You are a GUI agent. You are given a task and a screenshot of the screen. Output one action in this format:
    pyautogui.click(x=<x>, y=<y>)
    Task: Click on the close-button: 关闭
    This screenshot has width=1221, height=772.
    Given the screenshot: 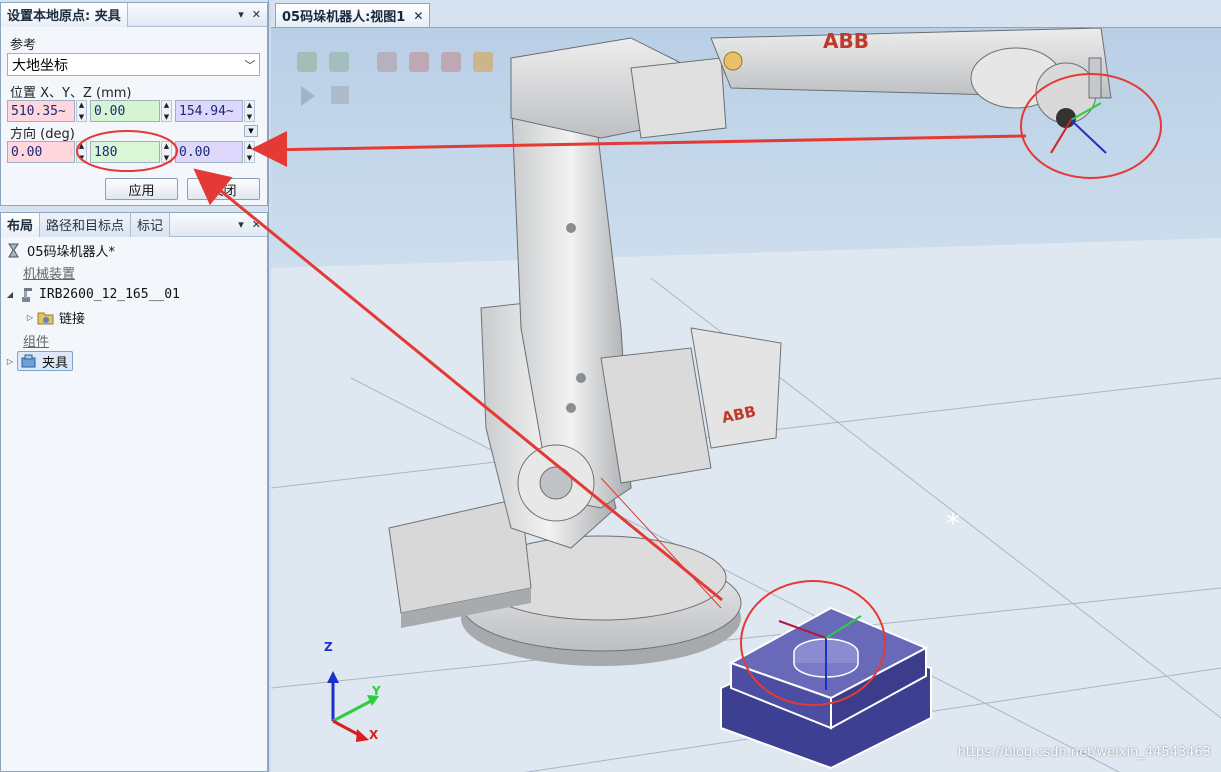 What is the action you would take?
    pyautogui.click(x=223, y=189)
    